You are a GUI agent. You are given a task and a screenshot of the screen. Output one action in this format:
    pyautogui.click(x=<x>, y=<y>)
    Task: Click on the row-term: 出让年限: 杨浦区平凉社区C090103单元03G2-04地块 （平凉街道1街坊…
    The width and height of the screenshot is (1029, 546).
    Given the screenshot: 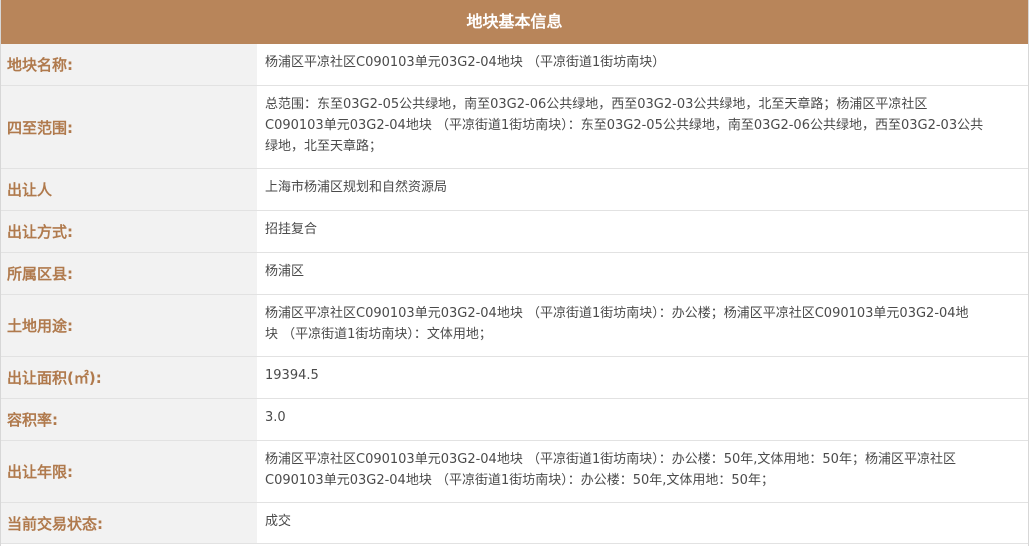 What is the action you would take?
    pyautogui.click(x=514, y=472)
    